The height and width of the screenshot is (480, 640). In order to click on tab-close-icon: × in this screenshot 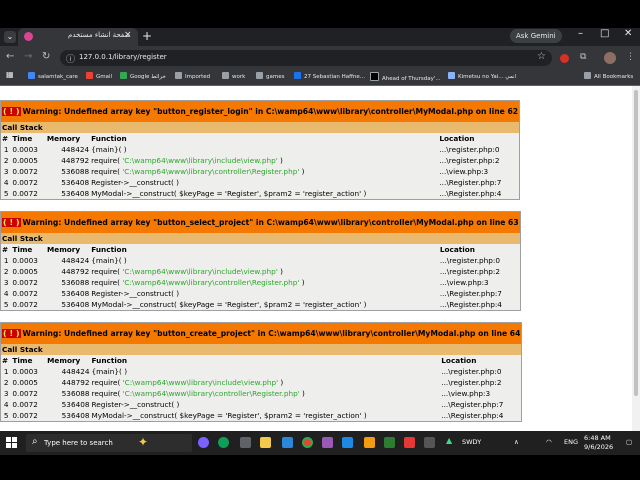, I will do `click(128, 35)`.